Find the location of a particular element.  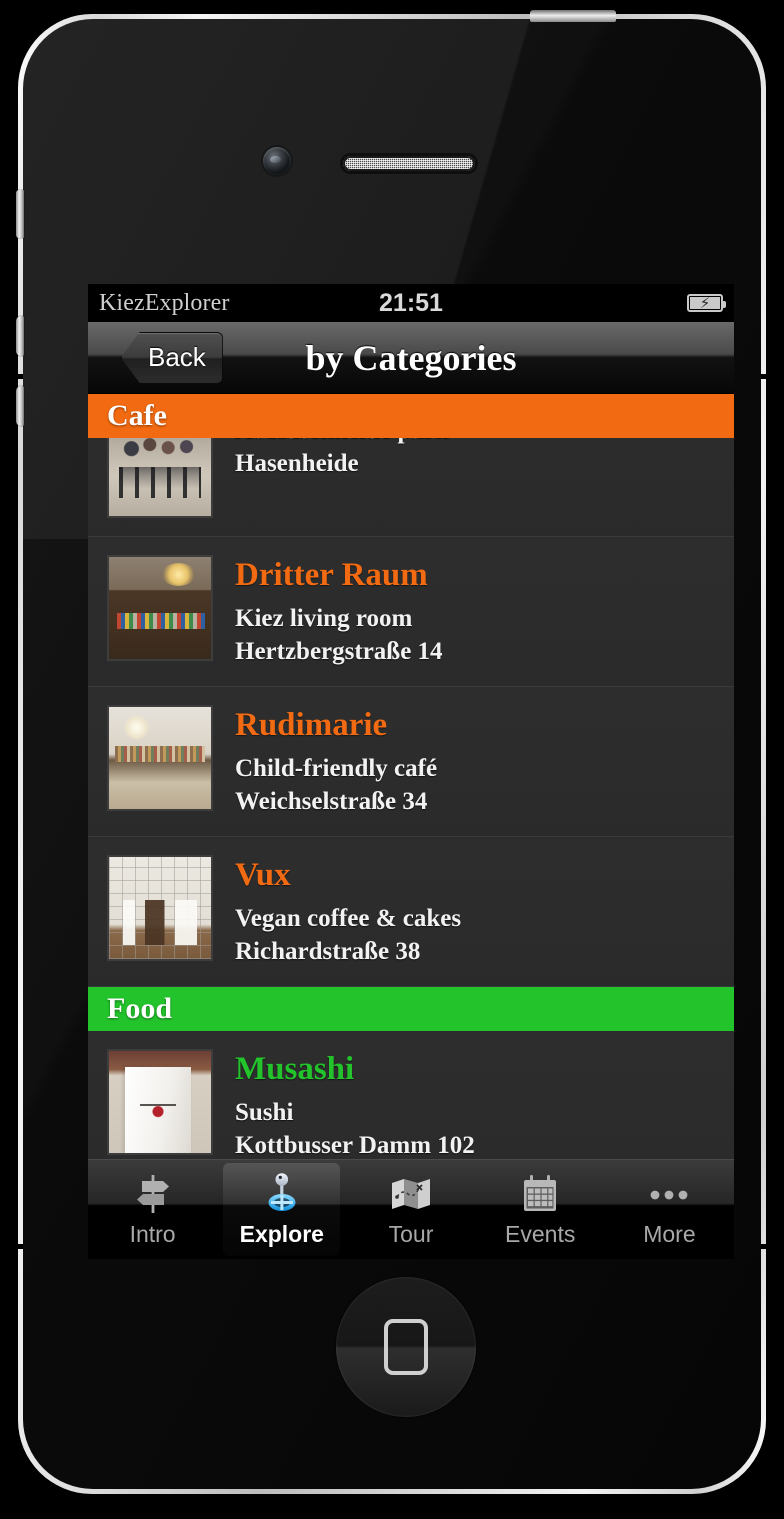

tab-explore: Explore is located at coordinates (281, 1209).